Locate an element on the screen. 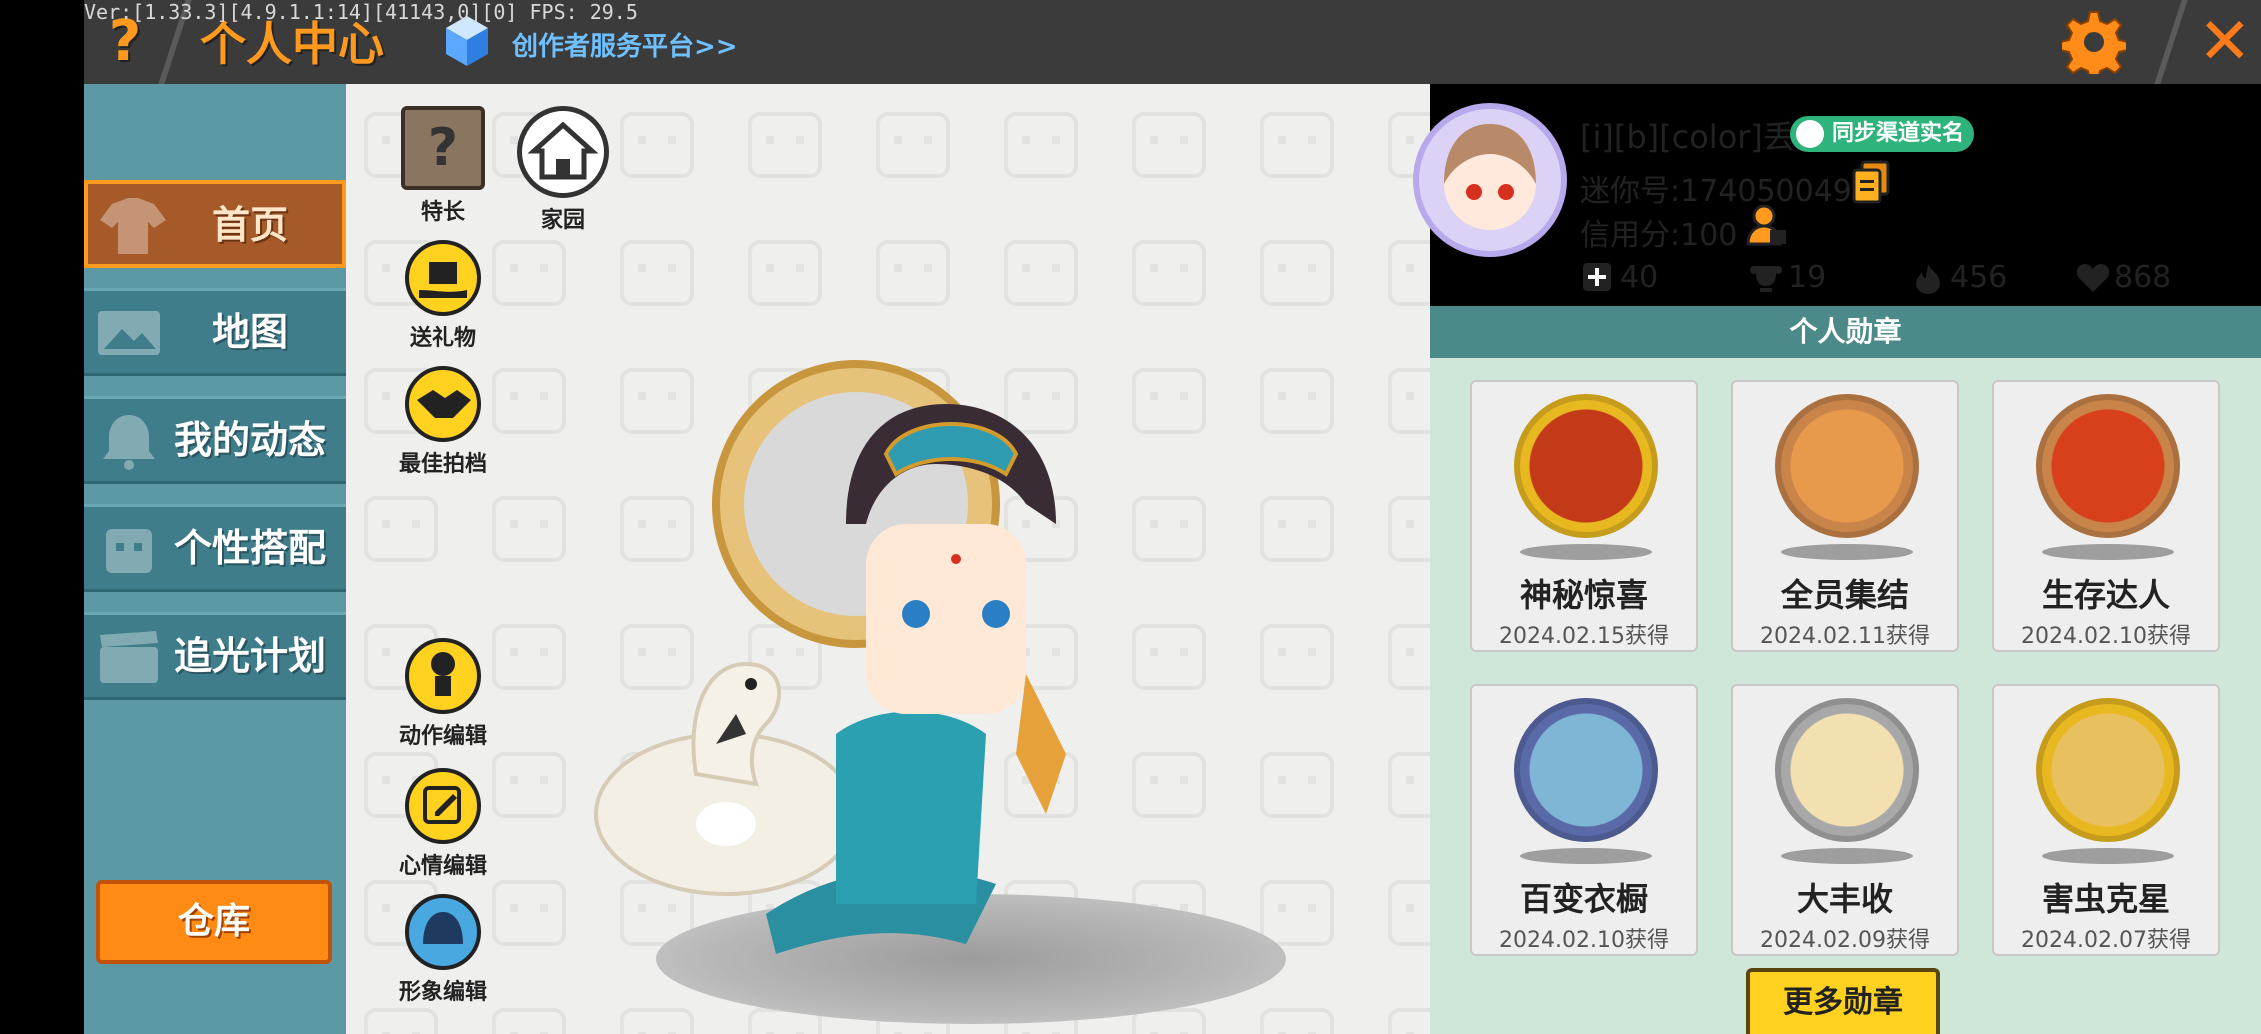  person-check-icon is located at coordinates (1810, 134).